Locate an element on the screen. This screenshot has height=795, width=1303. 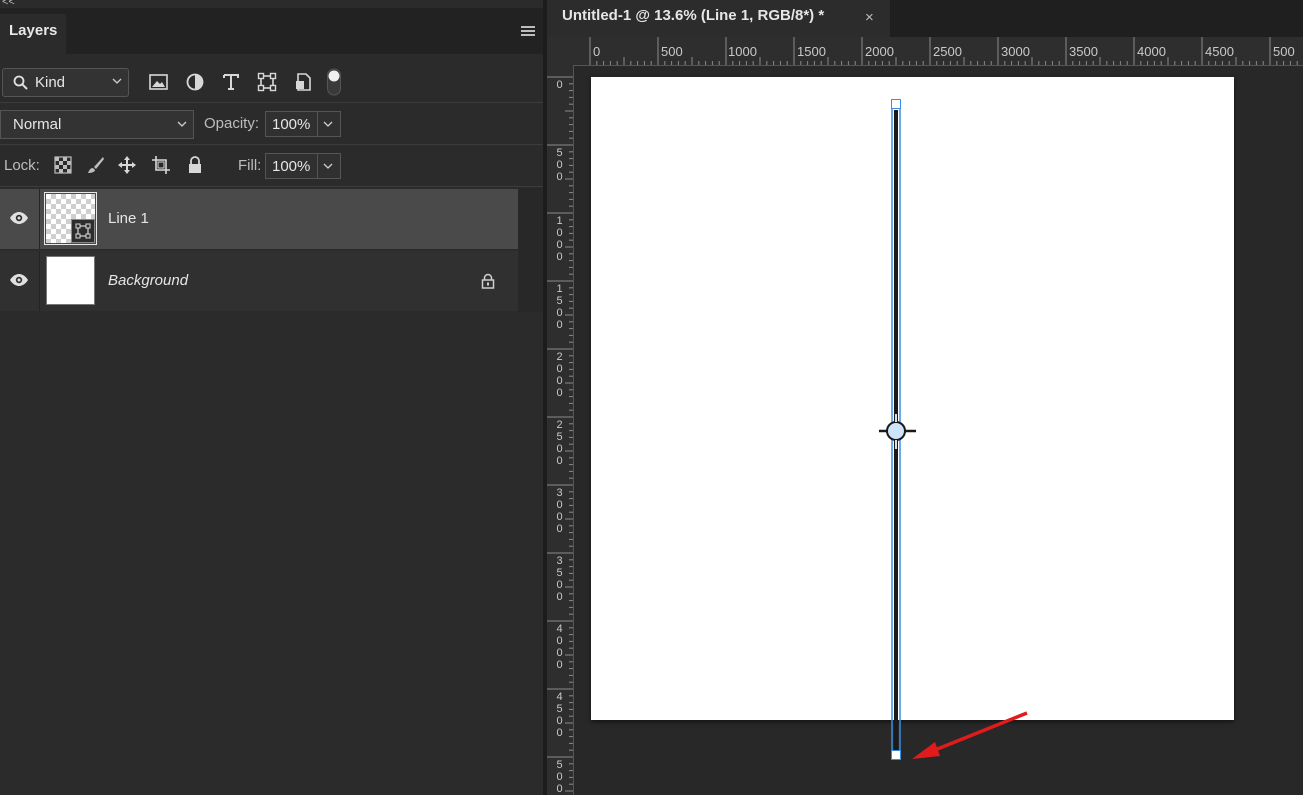
search-icon is located at coordinates (20, 82).